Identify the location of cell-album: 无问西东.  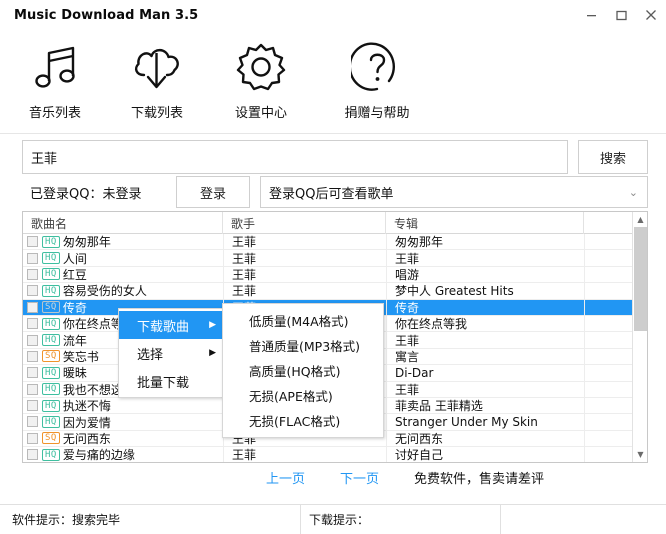
(485, 438).